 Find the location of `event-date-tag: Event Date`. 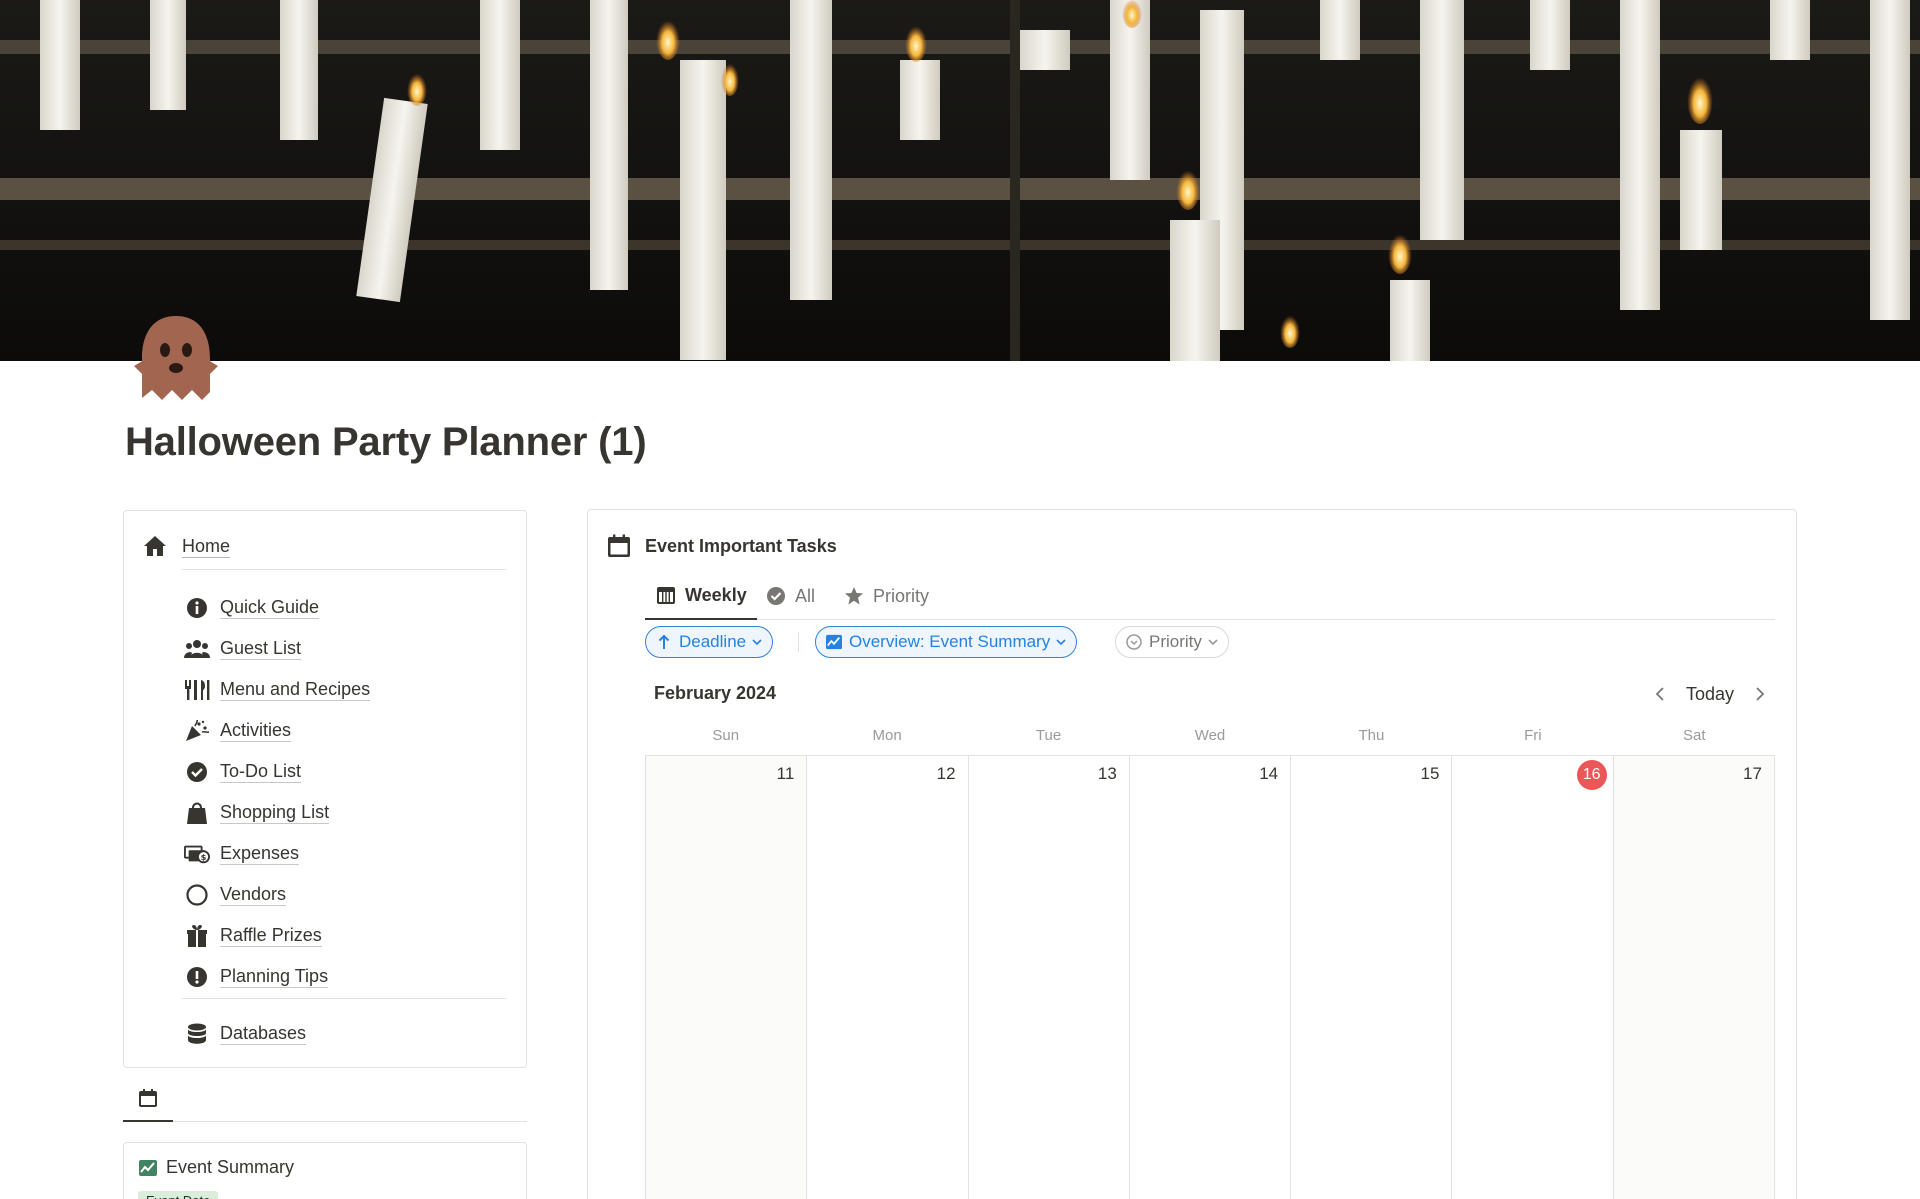

event-date-tag: Event Date is located at coordinates (178, 1195).